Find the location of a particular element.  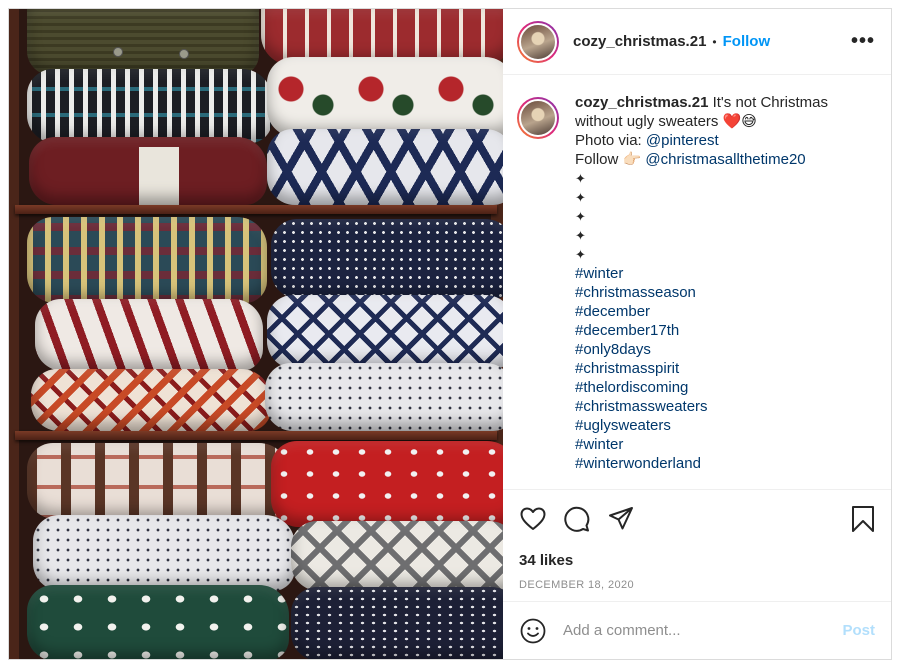

post-comment-button: Post is located at coordinates (858, 630).